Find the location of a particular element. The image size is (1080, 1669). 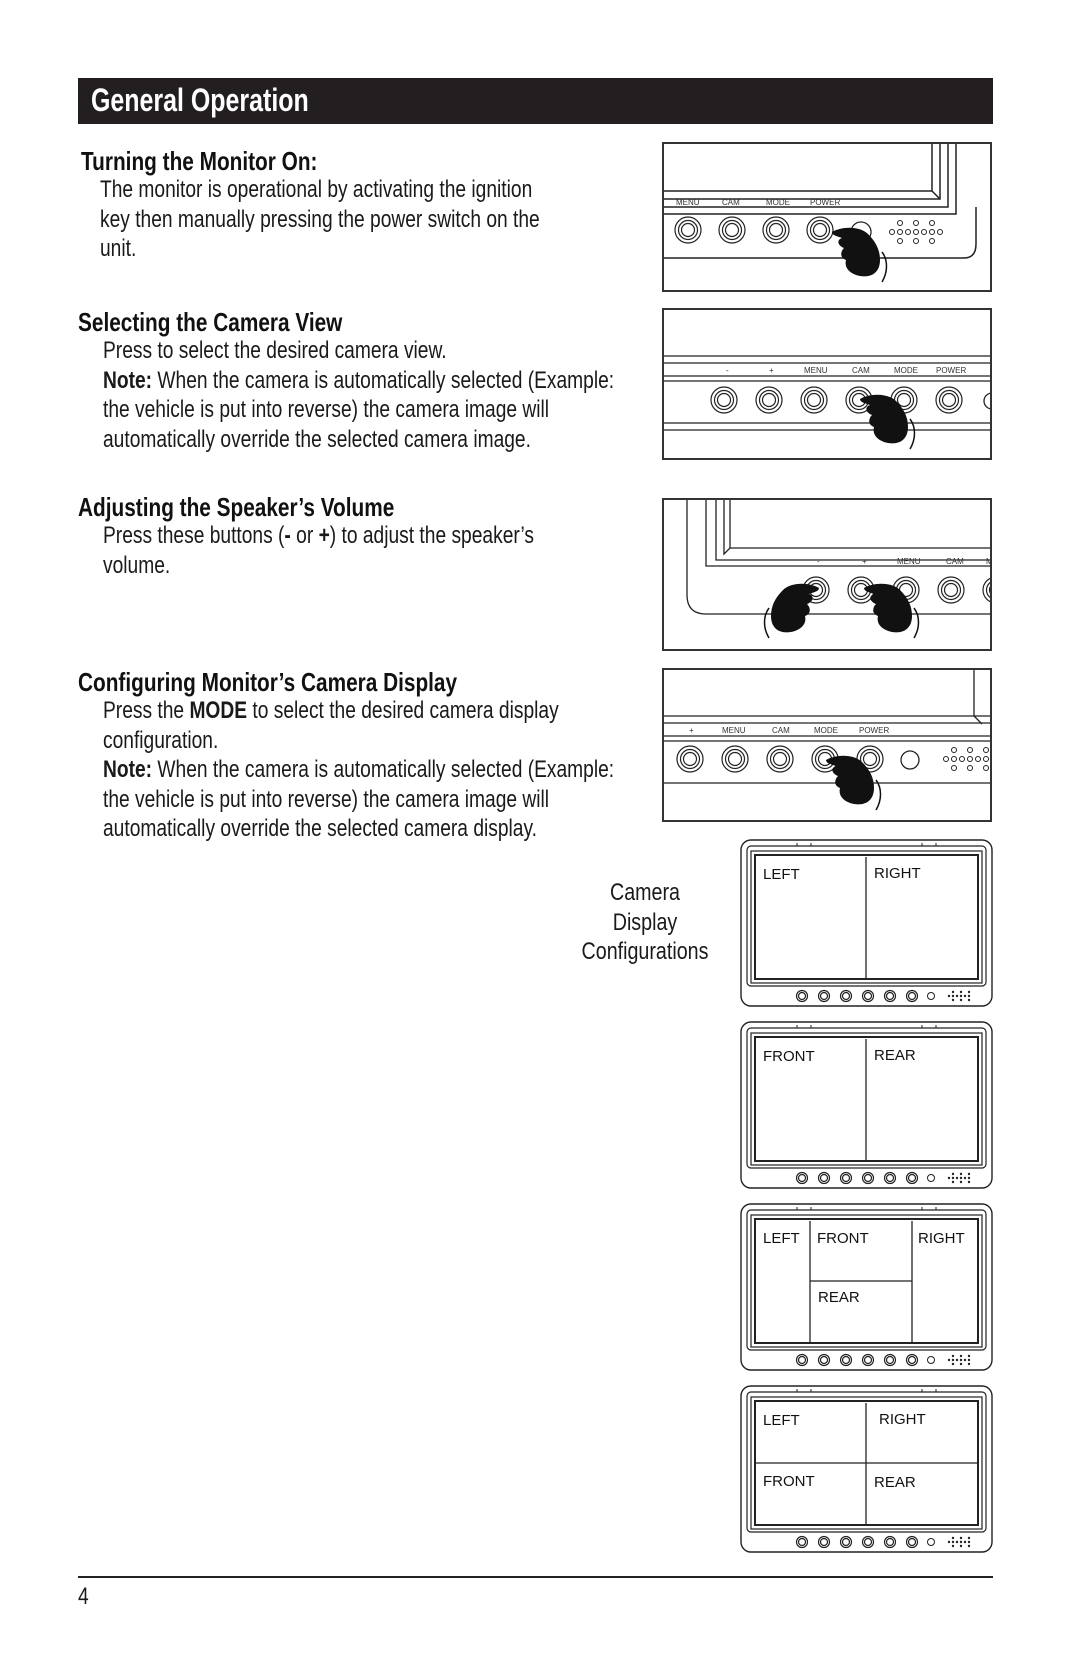

config-quad: LEFT RIGHT FRONT REAR is located at coordinates (866, 1470).